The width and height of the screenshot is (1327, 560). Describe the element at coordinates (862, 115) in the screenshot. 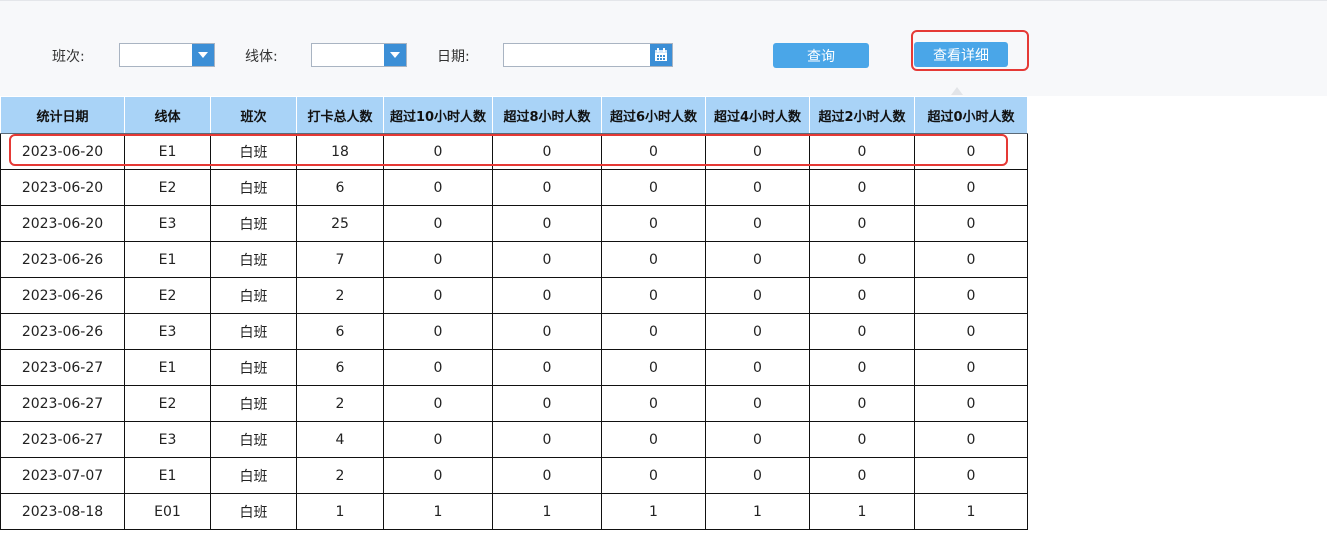

I see `header-over-2h: 超过2小时人数` at that location.